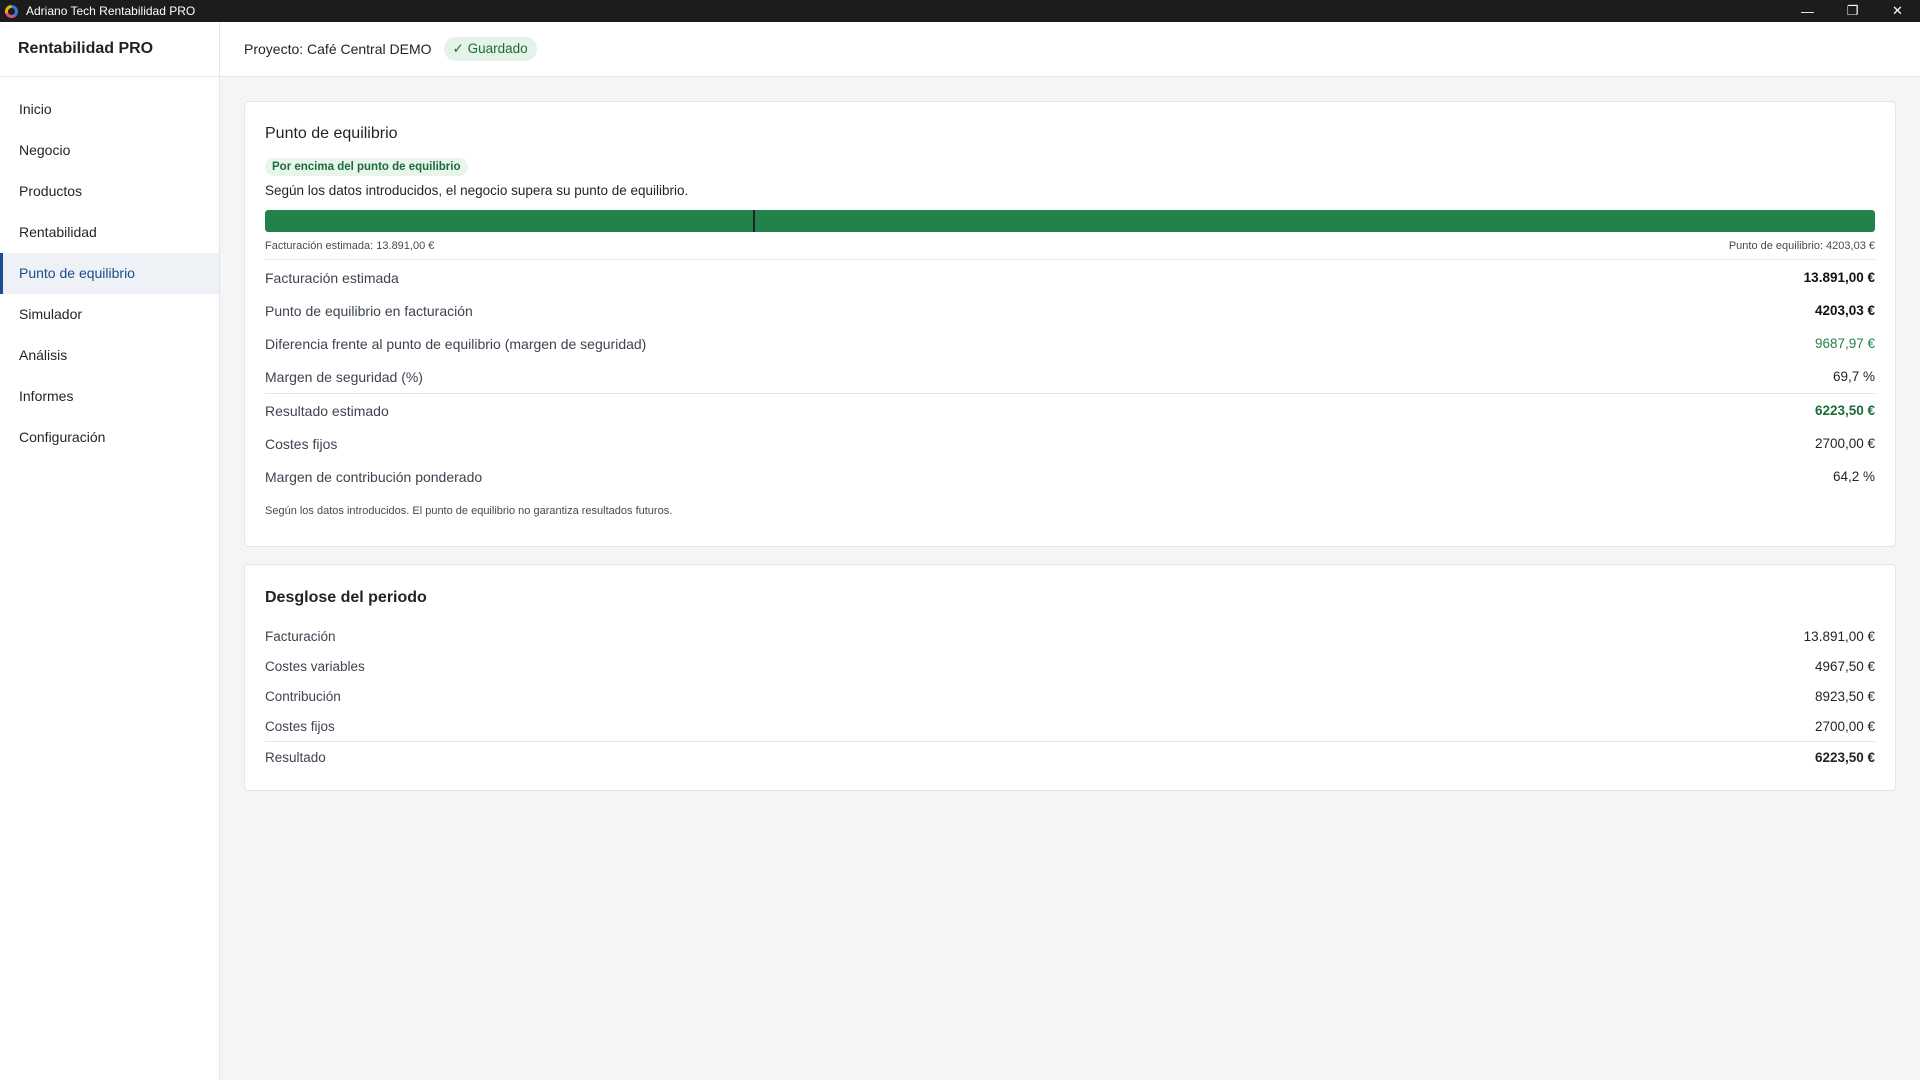 This screenshot has height=1080, width=1920. What do you see at coordinates (300, 726) in the screenshot?
I see `breakdown-label: Costes fijos` at bounding box center [300, 726].